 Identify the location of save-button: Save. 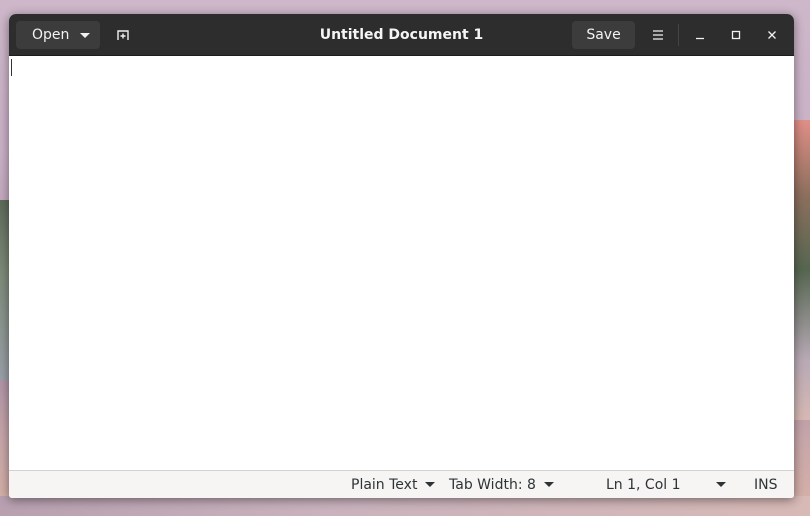
(603, 35).